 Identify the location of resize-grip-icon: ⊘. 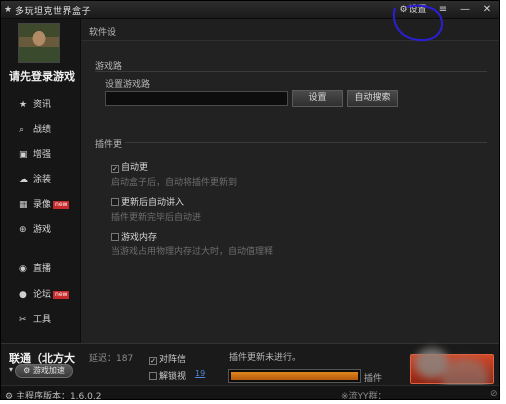
(494, 394).